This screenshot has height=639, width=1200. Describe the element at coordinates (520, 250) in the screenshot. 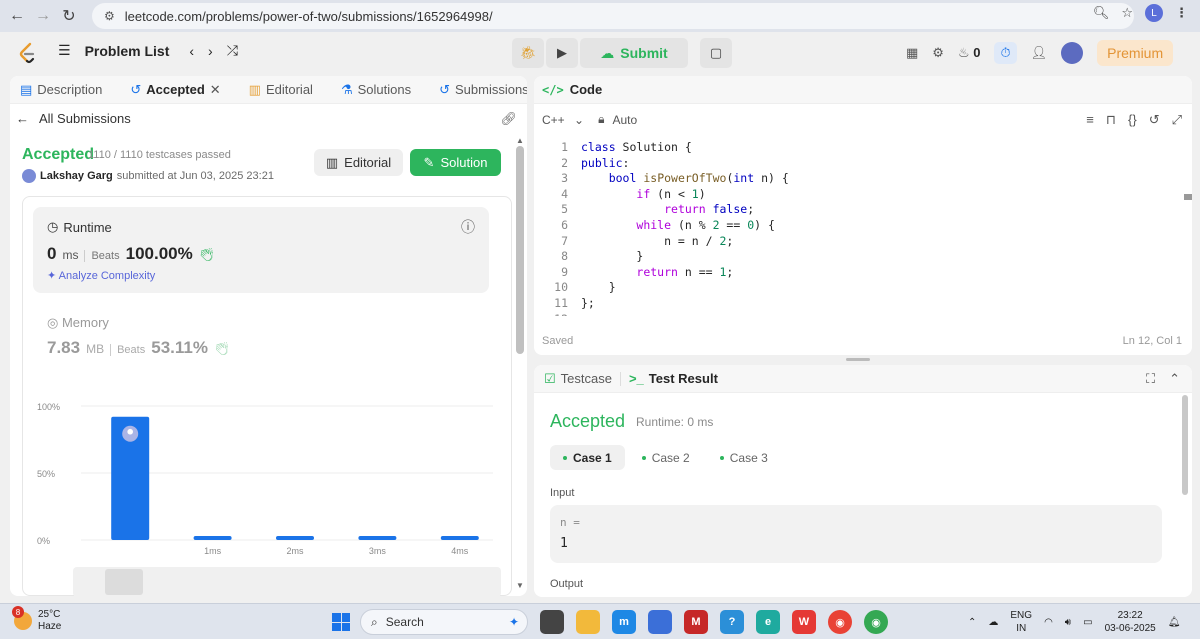

I see `panel-scrollbar` at that location.